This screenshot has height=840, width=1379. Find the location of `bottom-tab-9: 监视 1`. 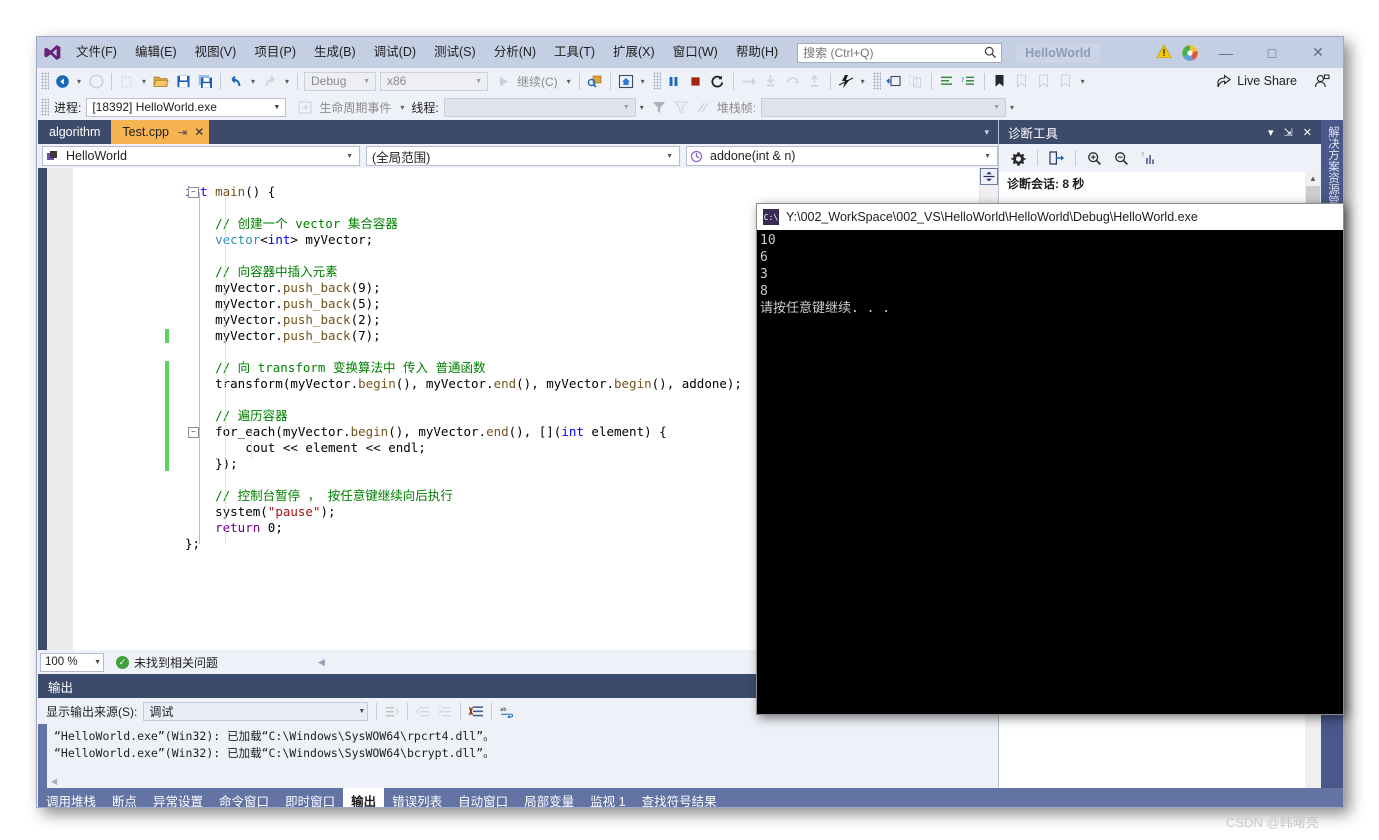

bottom-tab-9: 监视 1 is located at coordinates (607, 798).